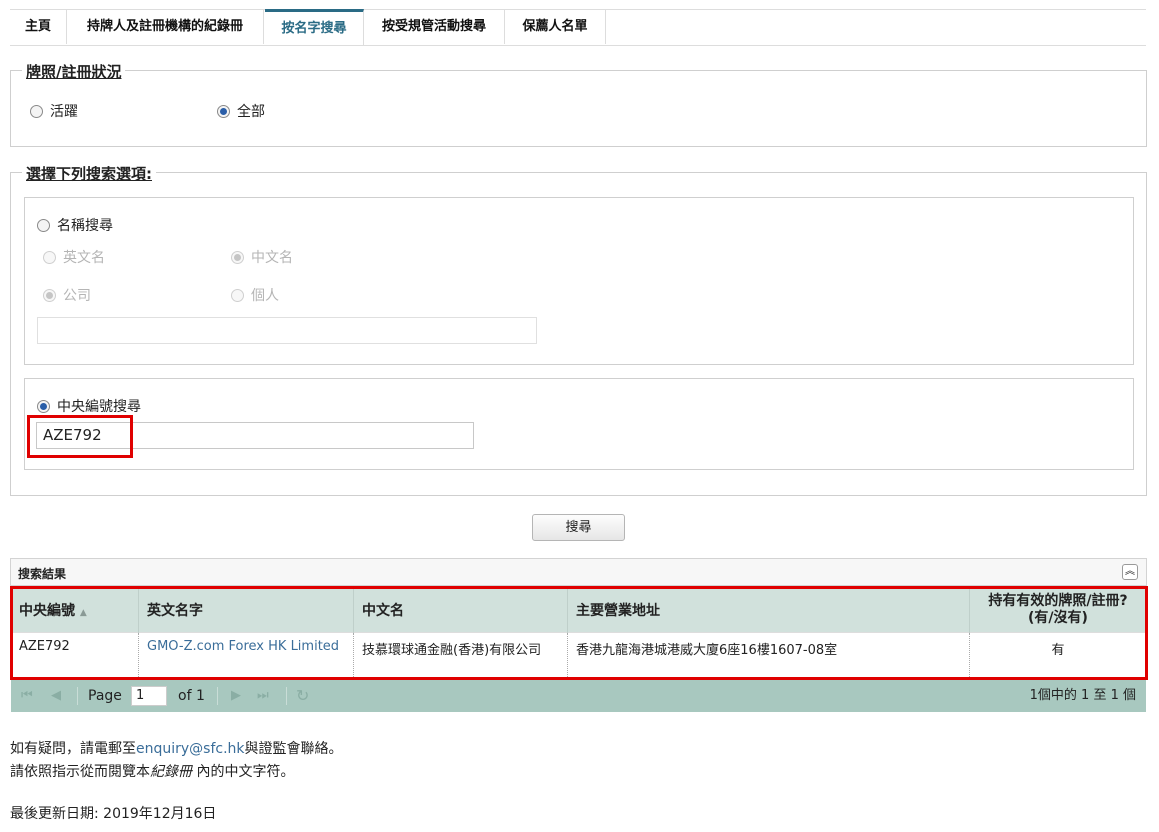  I want to click on refresh-icon: ↻, so click(302, 696).